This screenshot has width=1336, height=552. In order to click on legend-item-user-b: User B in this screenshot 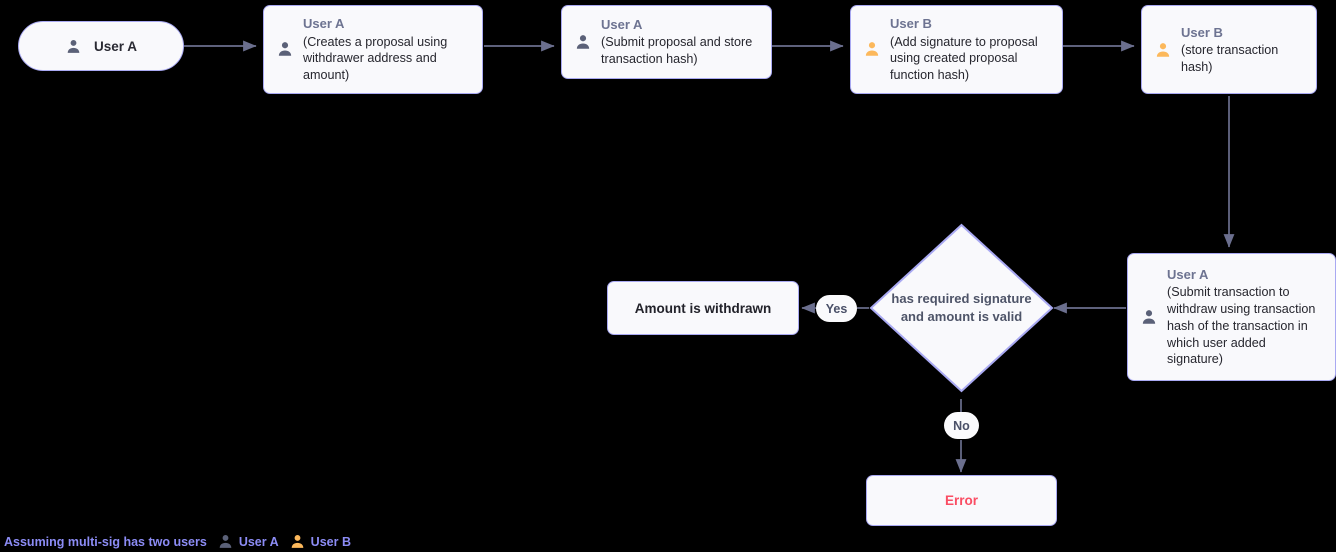, I will do `click(320, 541)`.